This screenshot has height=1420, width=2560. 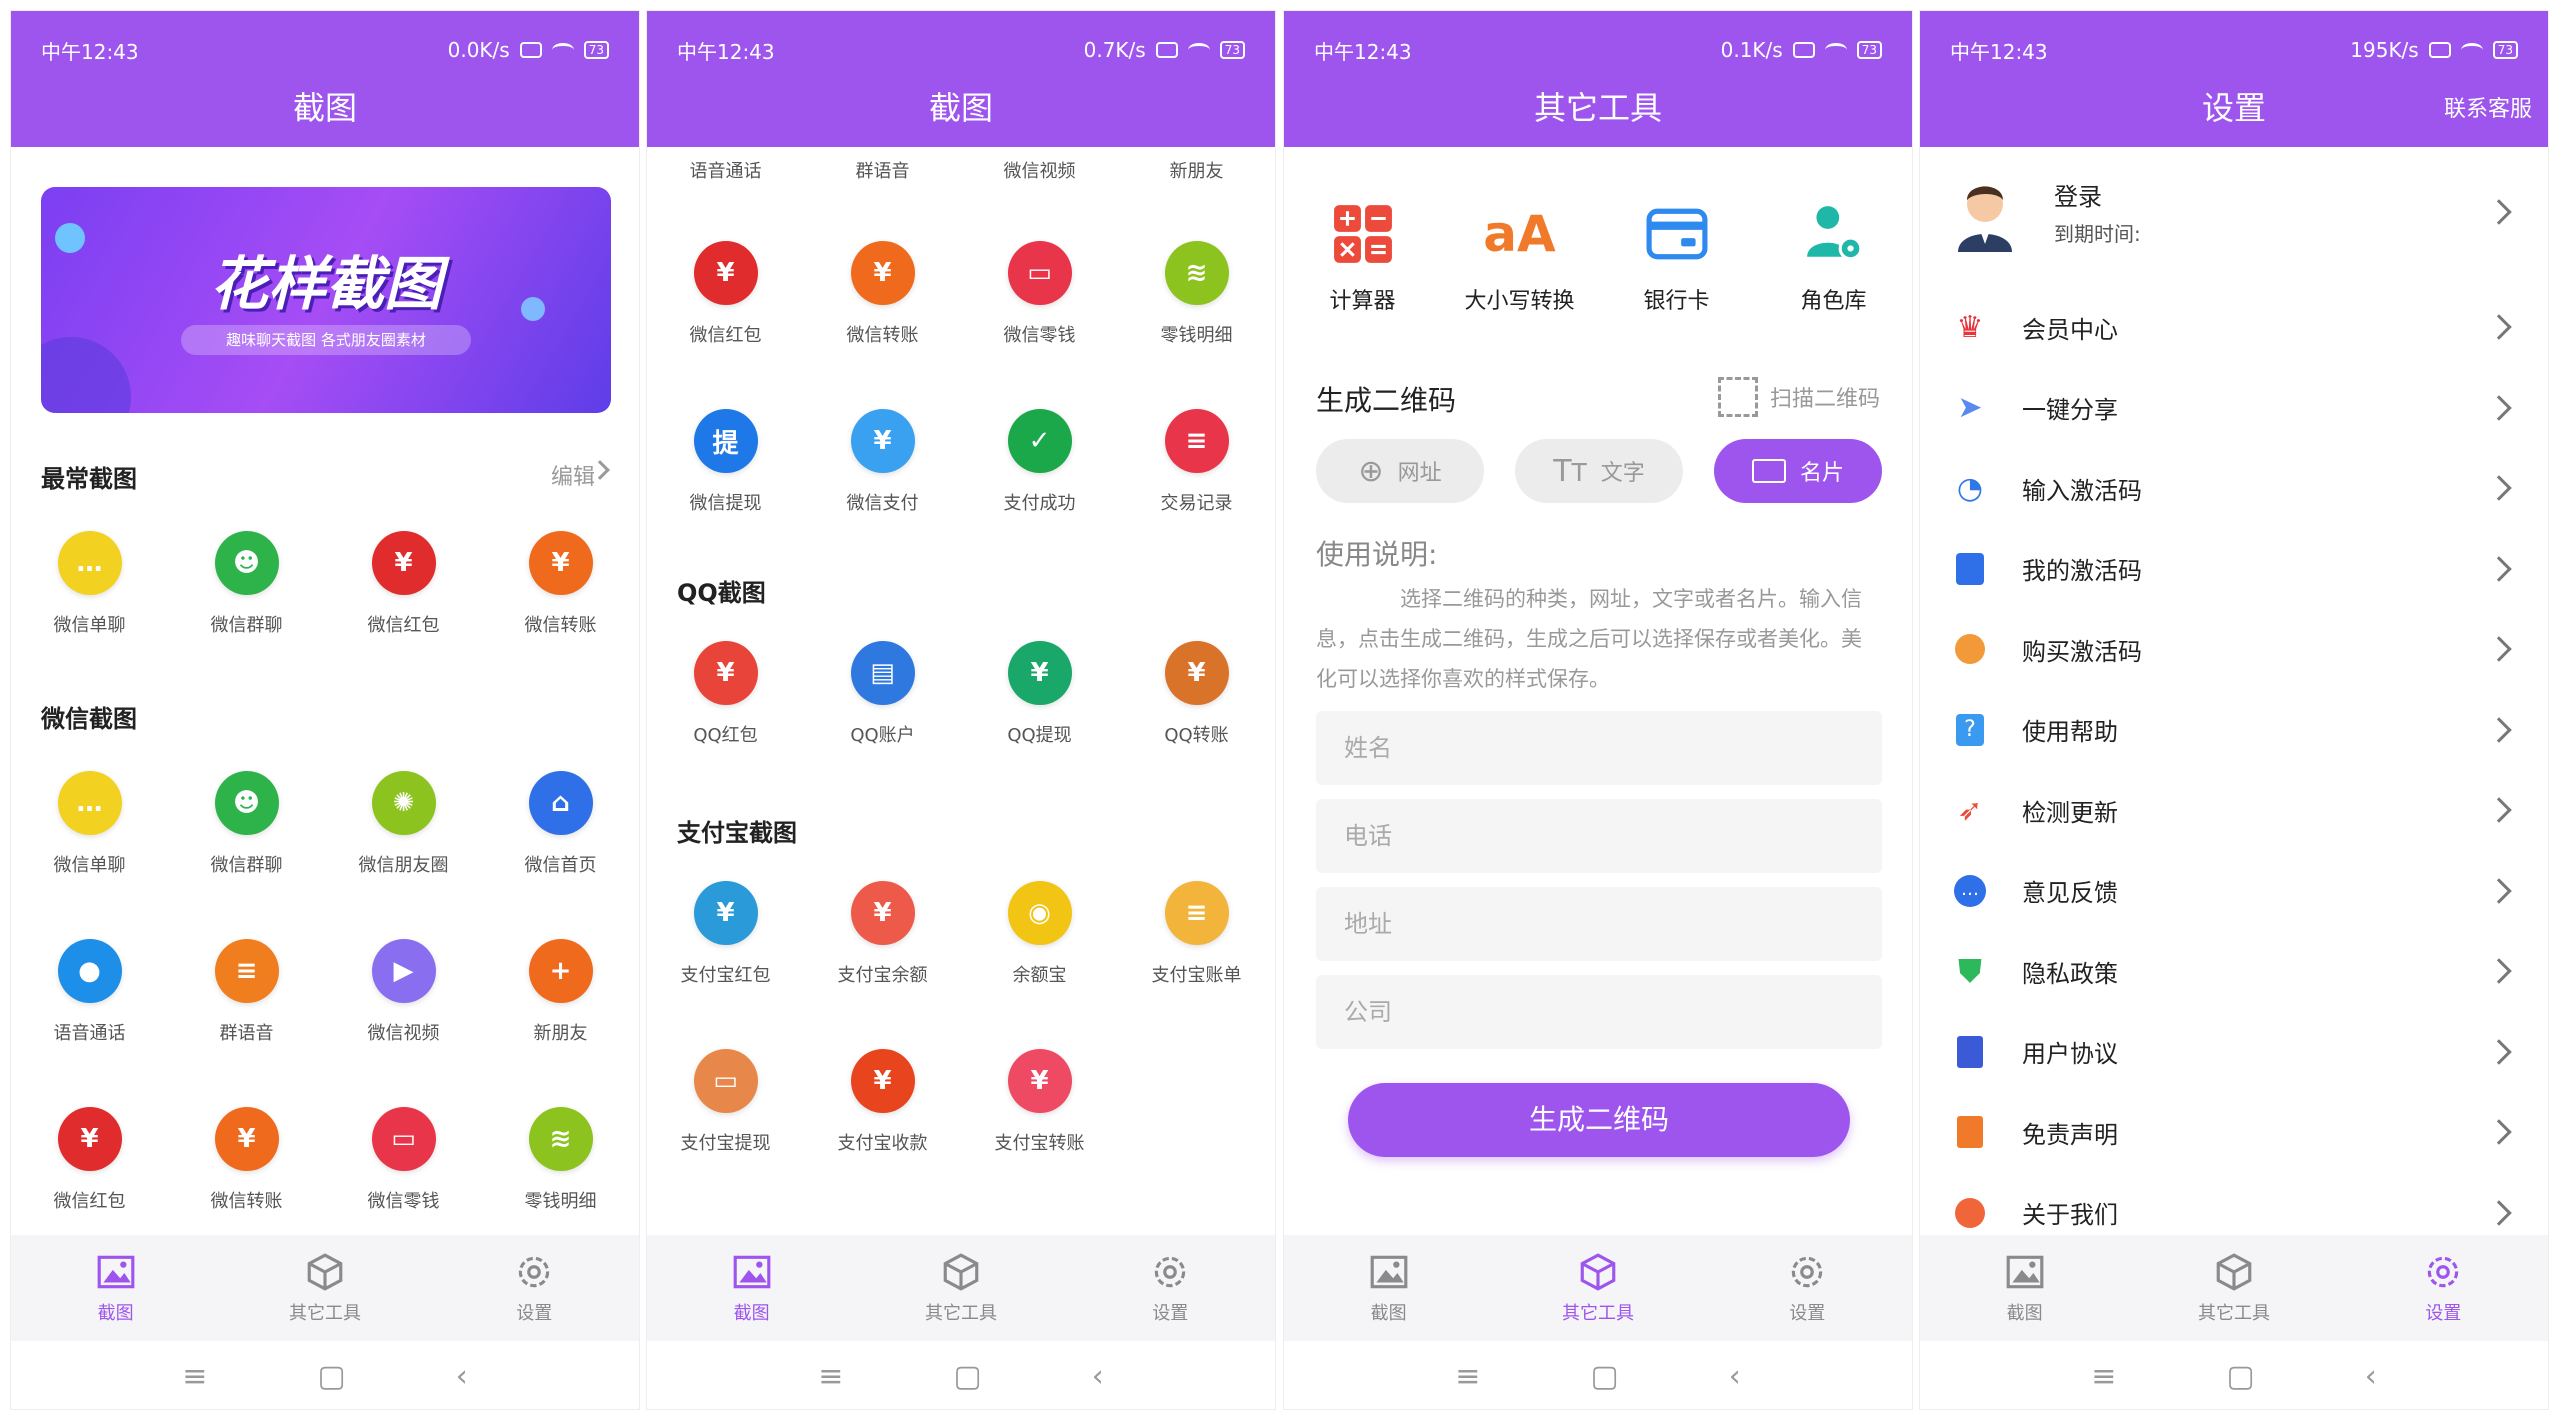 I want to click on menu-item-buy-code: 购买激活码, so click(x=2234, y=649).